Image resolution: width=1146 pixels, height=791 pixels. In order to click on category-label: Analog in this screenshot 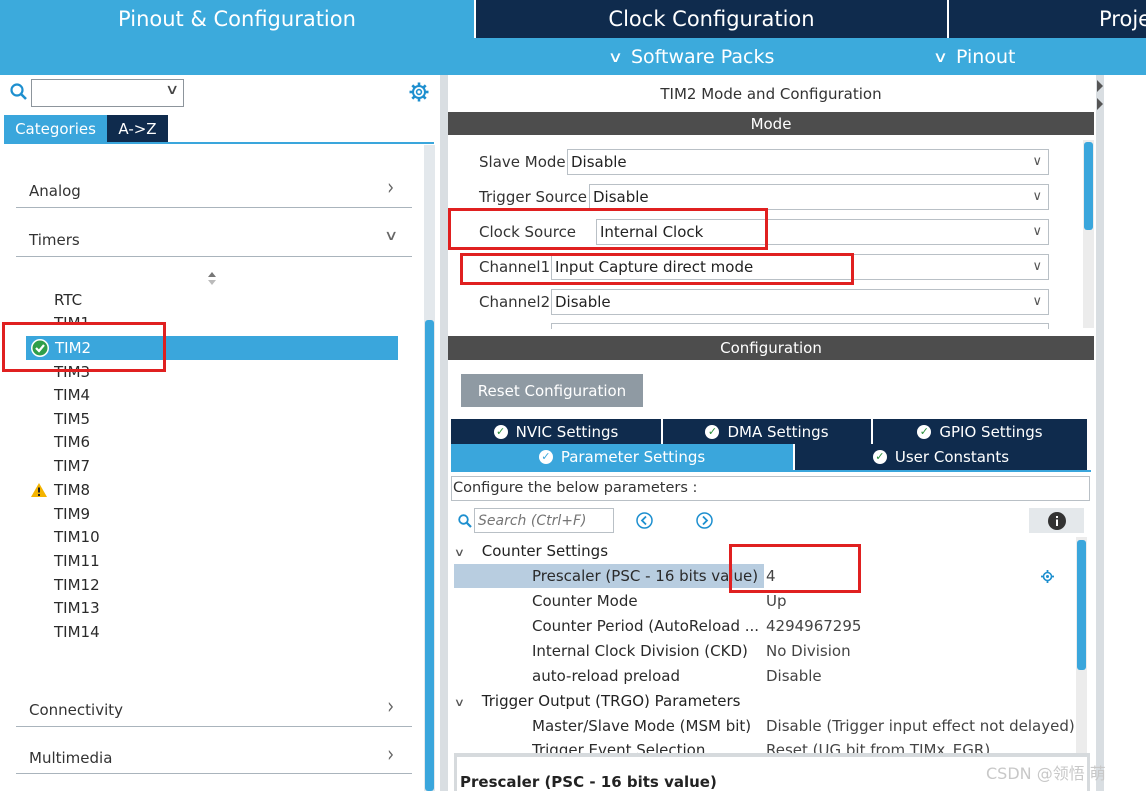, I will do `click(55, 191)`.